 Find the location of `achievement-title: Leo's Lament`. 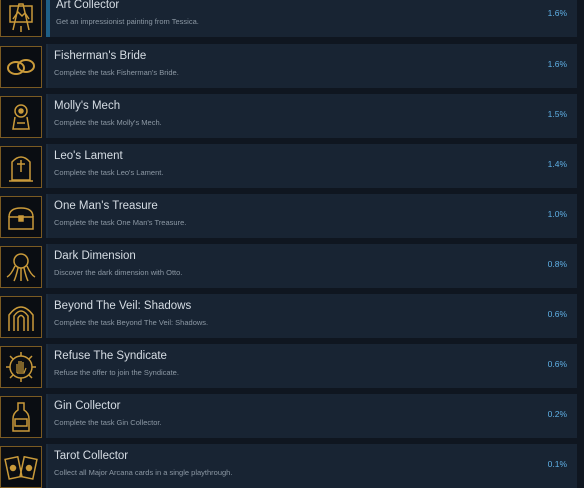

achievement-title: Leo's Lament is located at coordinates (88, 156).